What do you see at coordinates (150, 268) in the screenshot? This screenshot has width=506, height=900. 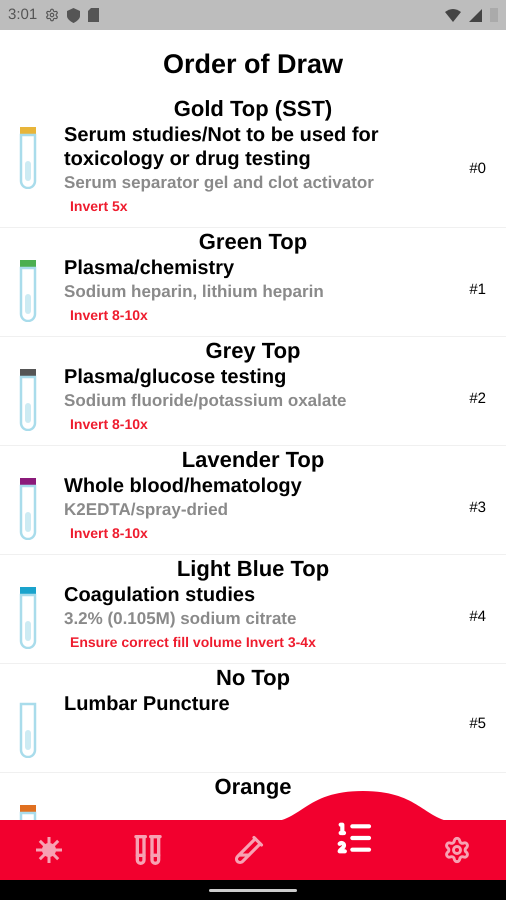 I see `tube-use: Plasma/chemistry` at bounding box center [150, 268].